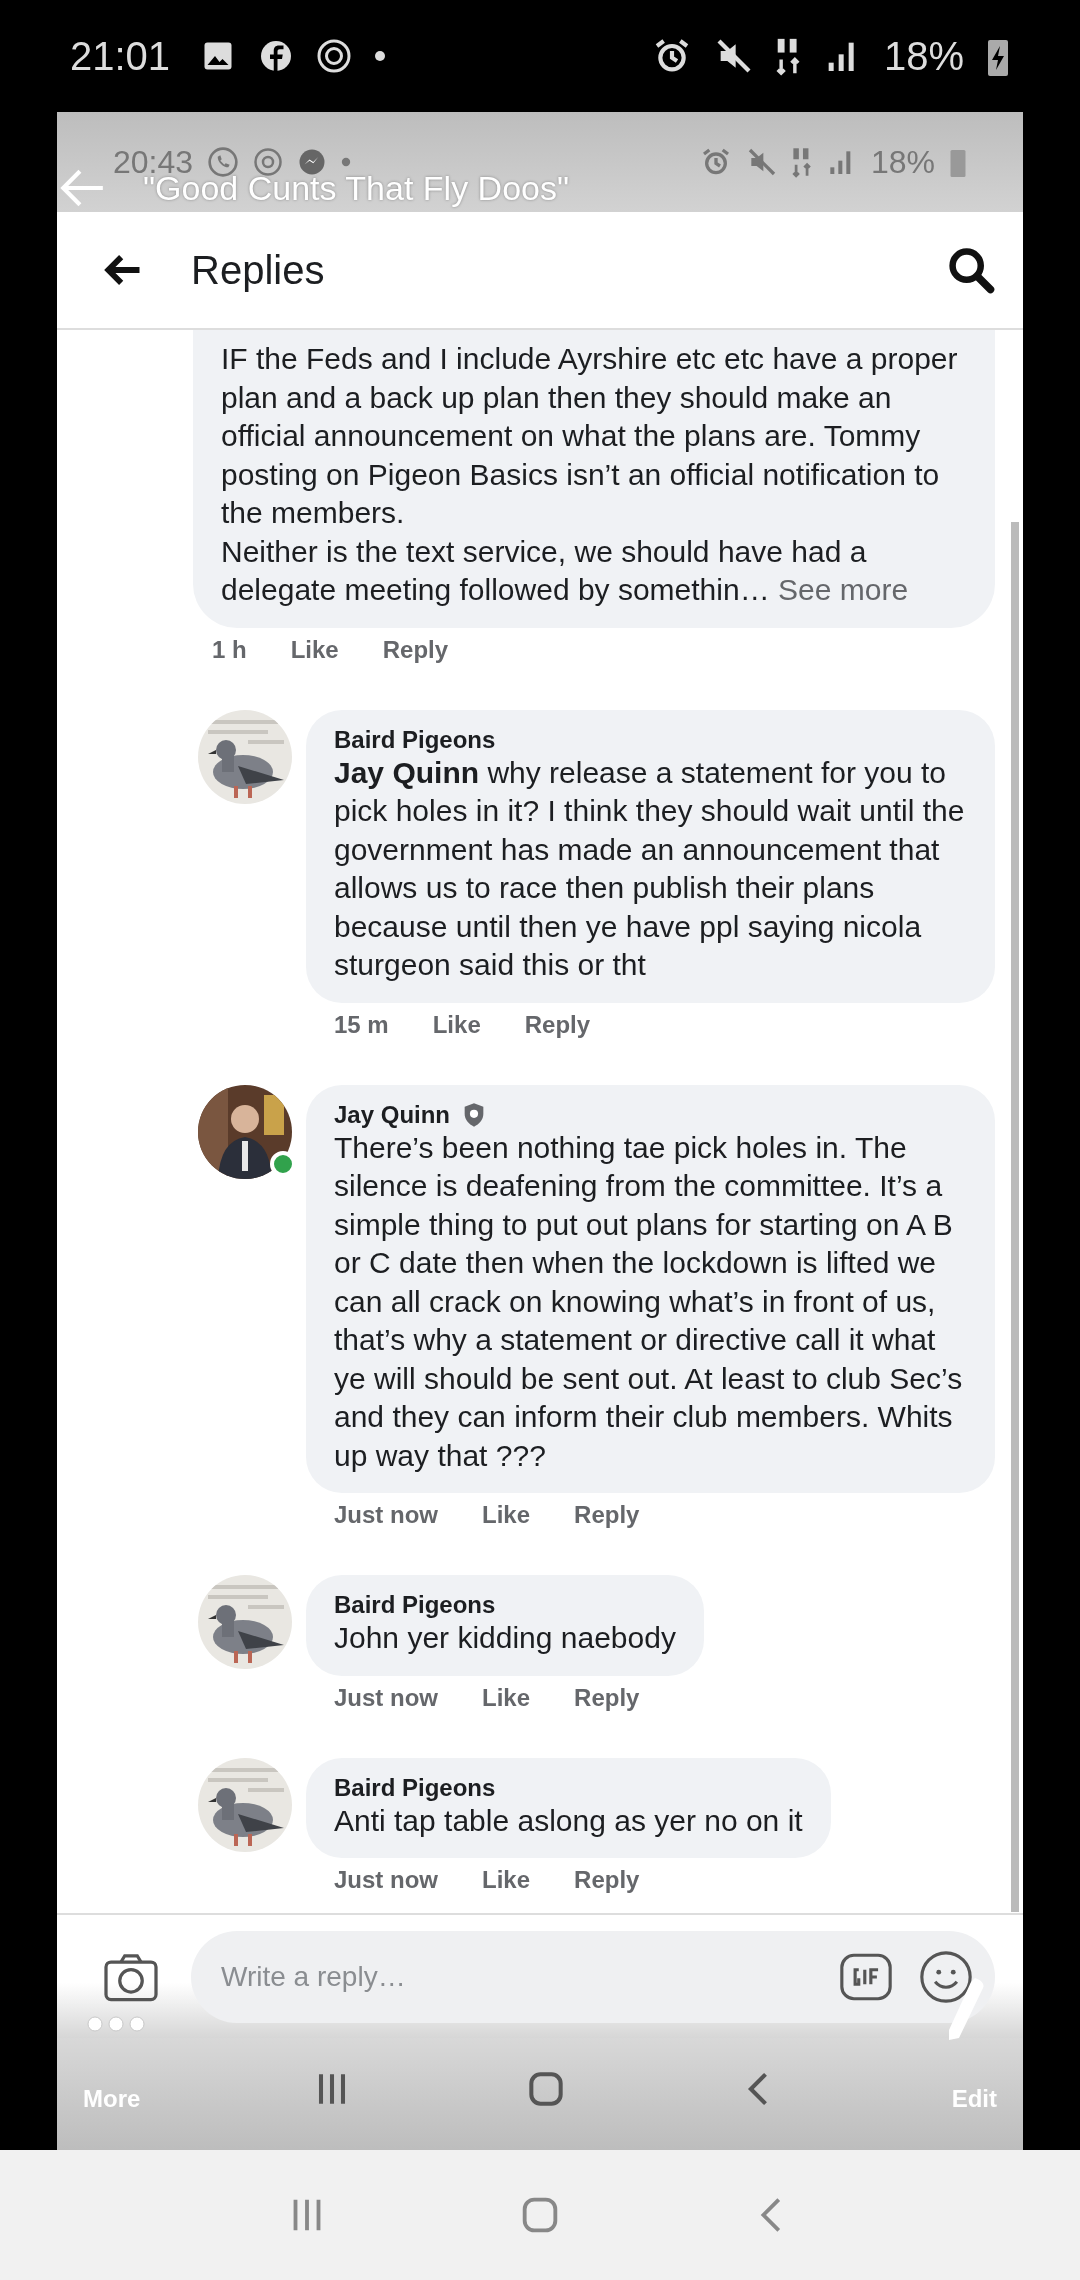  I want to click on comment-time: 1 h, so click(229, 649).